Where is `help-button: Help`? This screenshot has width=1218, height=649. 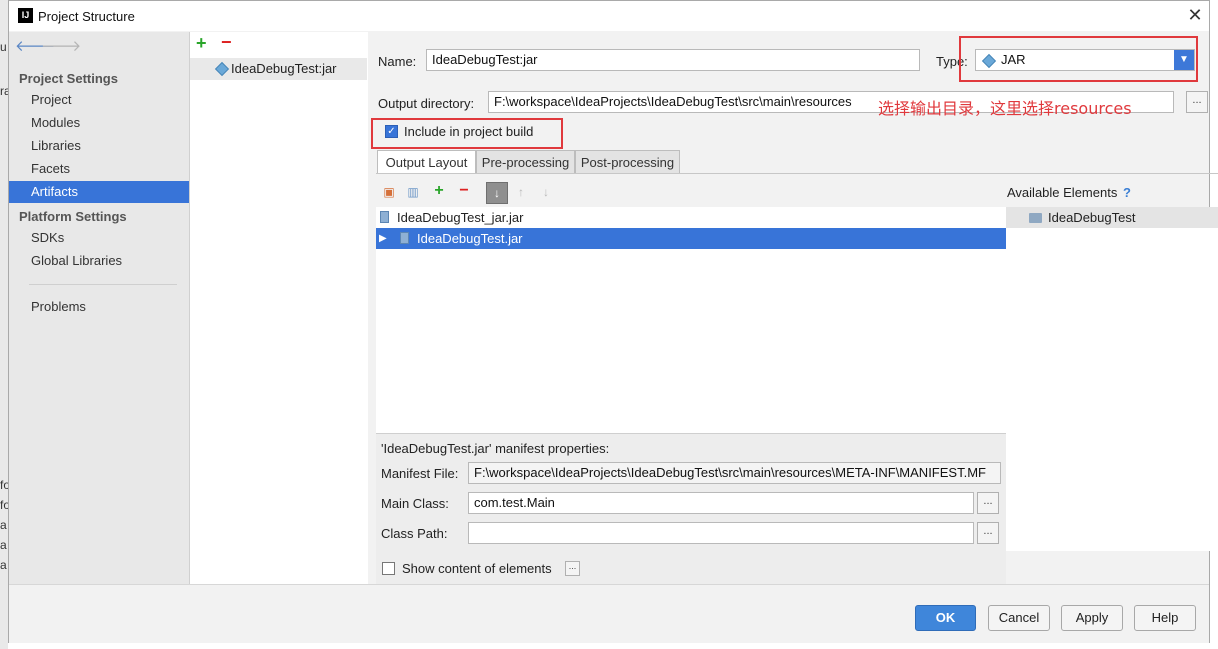 help-button: Help is located at coordinates (1165, 618).